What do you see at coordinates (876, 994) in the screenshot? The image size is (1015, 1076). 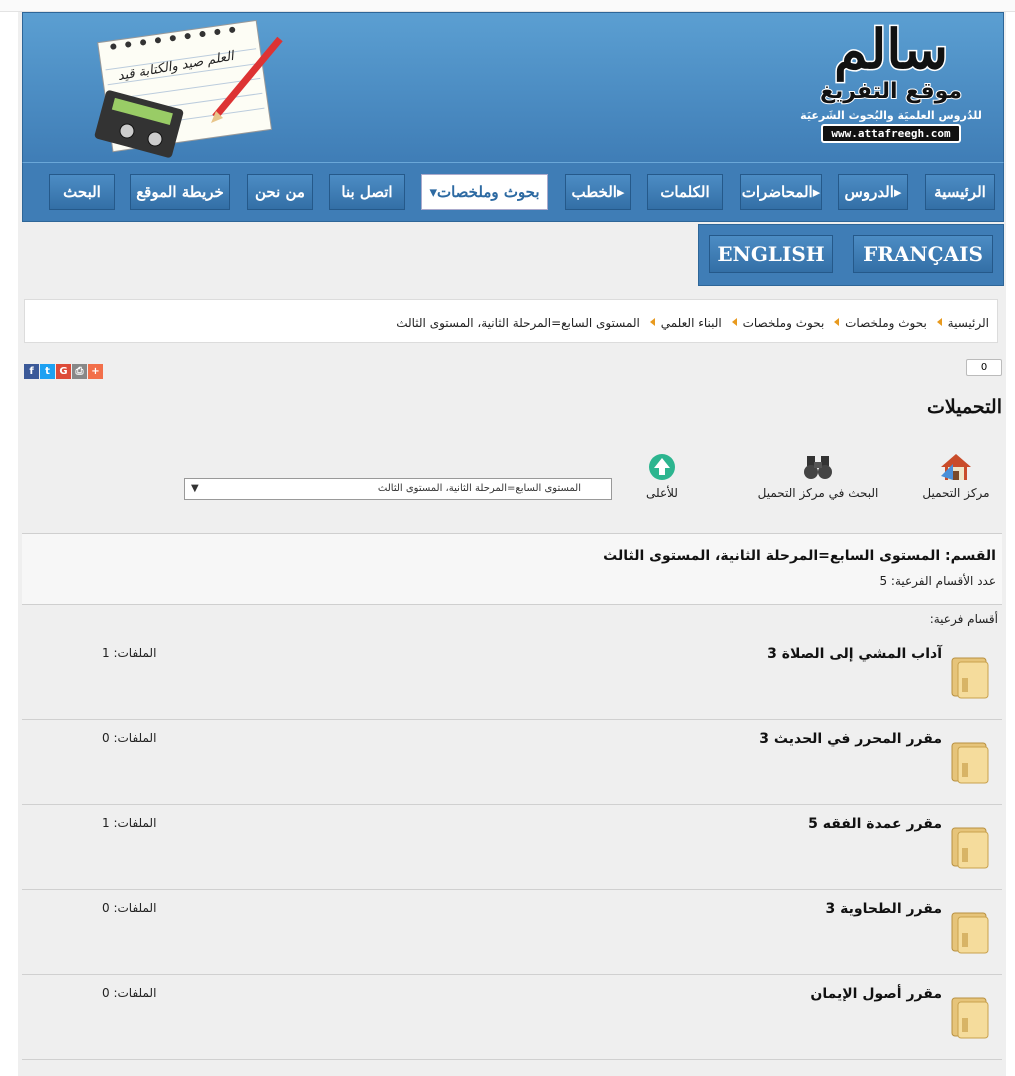 I see `subsection-name: مقرر أصول الإيمان` at bounding box center [876, 994].